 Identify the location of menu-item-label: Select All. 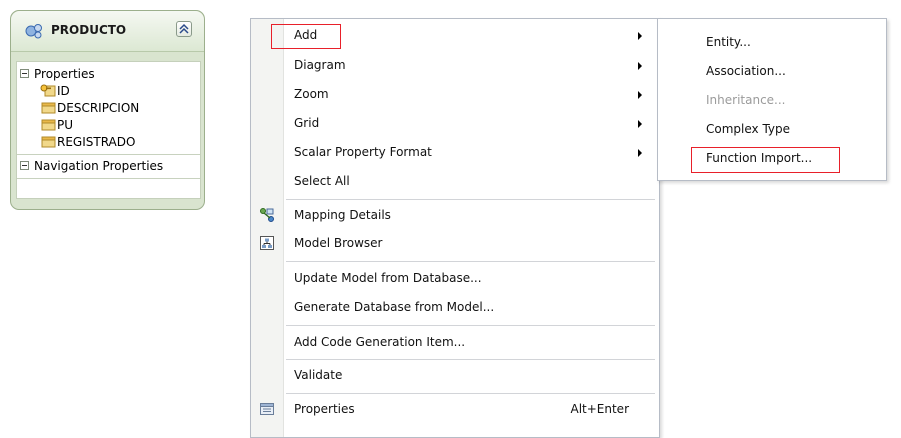
(322, 181).